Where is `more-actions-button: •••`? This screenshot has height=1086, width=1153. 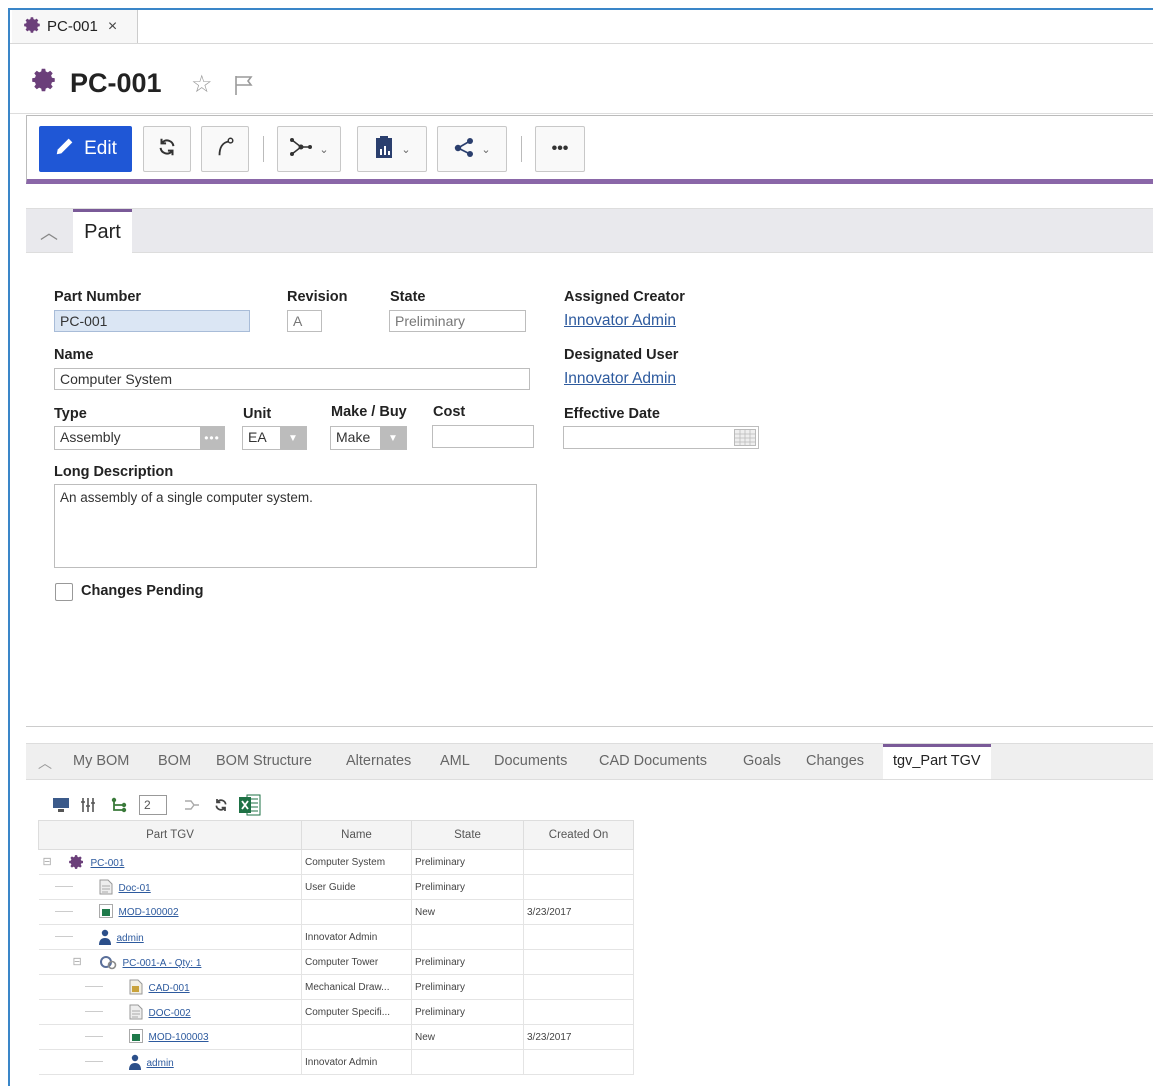 more-actions-button: ••• is located at coordinates (560, 149).